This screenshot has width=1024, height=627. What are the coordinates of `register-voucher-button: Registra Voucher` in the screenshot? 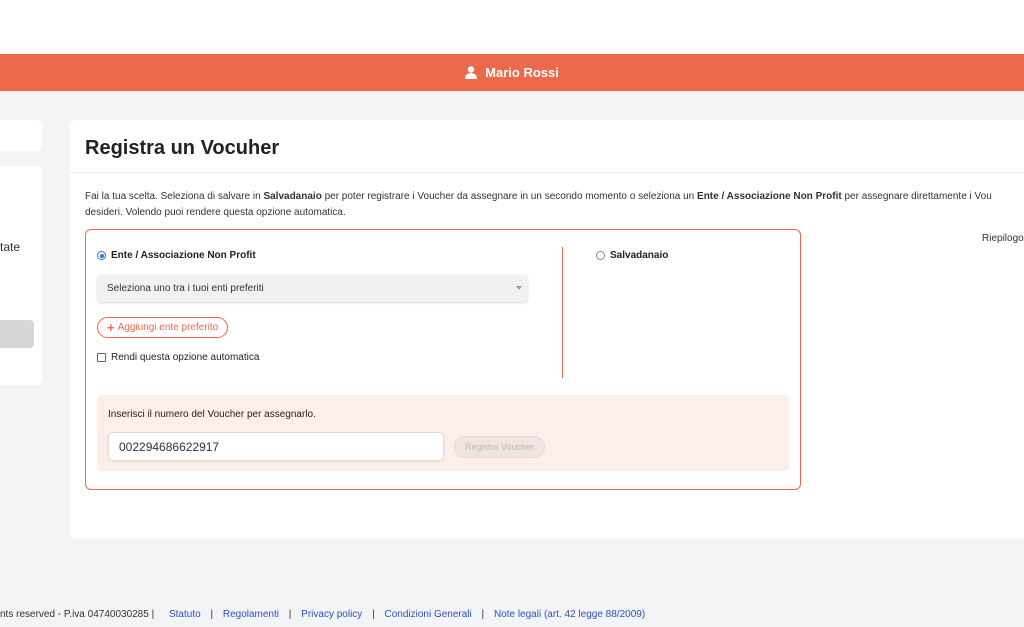 It's located at (500, 447).